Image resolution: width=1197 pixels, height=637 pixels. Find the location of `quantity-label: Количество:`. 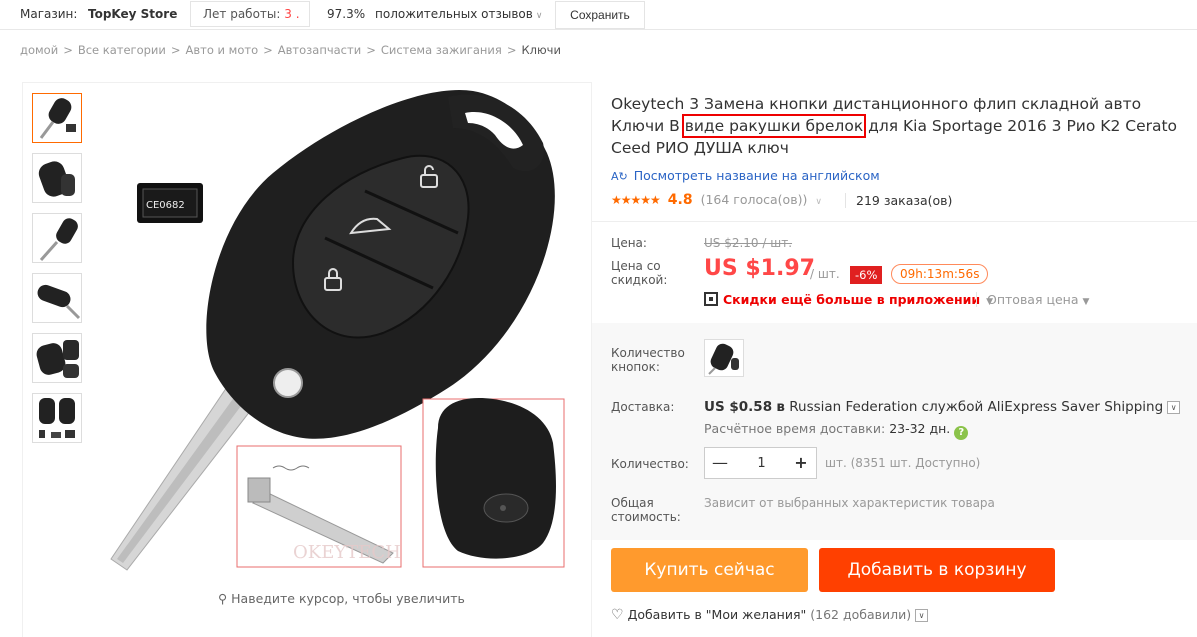

quantity-label: Количество: is located at coordinates (650, 464).